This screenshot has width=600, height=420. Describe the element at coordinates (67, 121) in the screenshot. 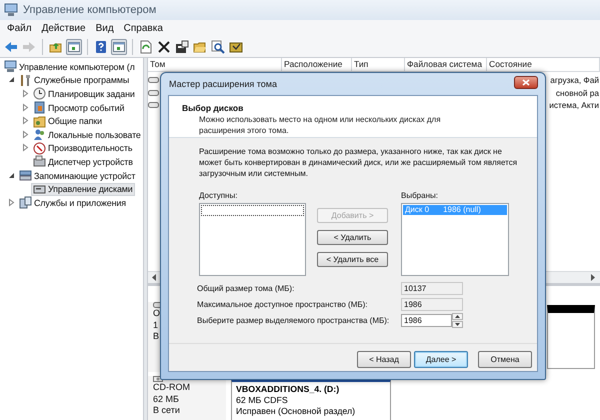

I see `tree-item: Общие папки` at that location.